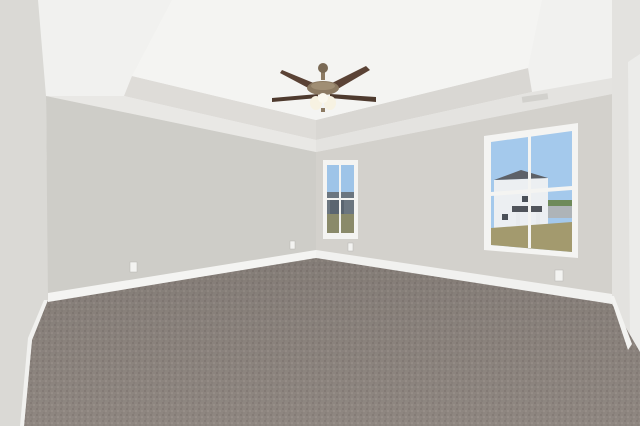 The width and height of the screenshot is (640, 426). Describe the element at coordinates (340, 199) in the screenshot. I see `window-small` at that location.